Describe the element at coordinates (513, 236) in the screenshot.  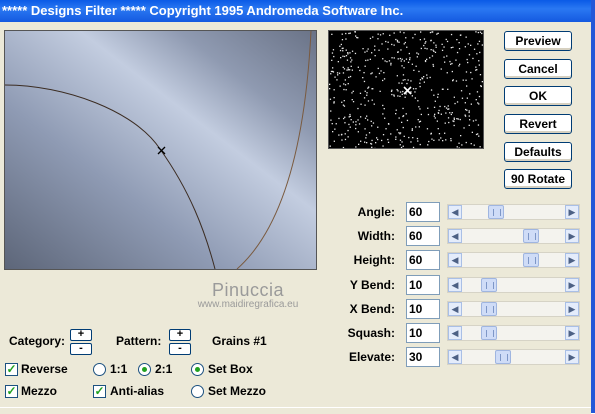
I see `width-slider: ◀ ▶` at that location.